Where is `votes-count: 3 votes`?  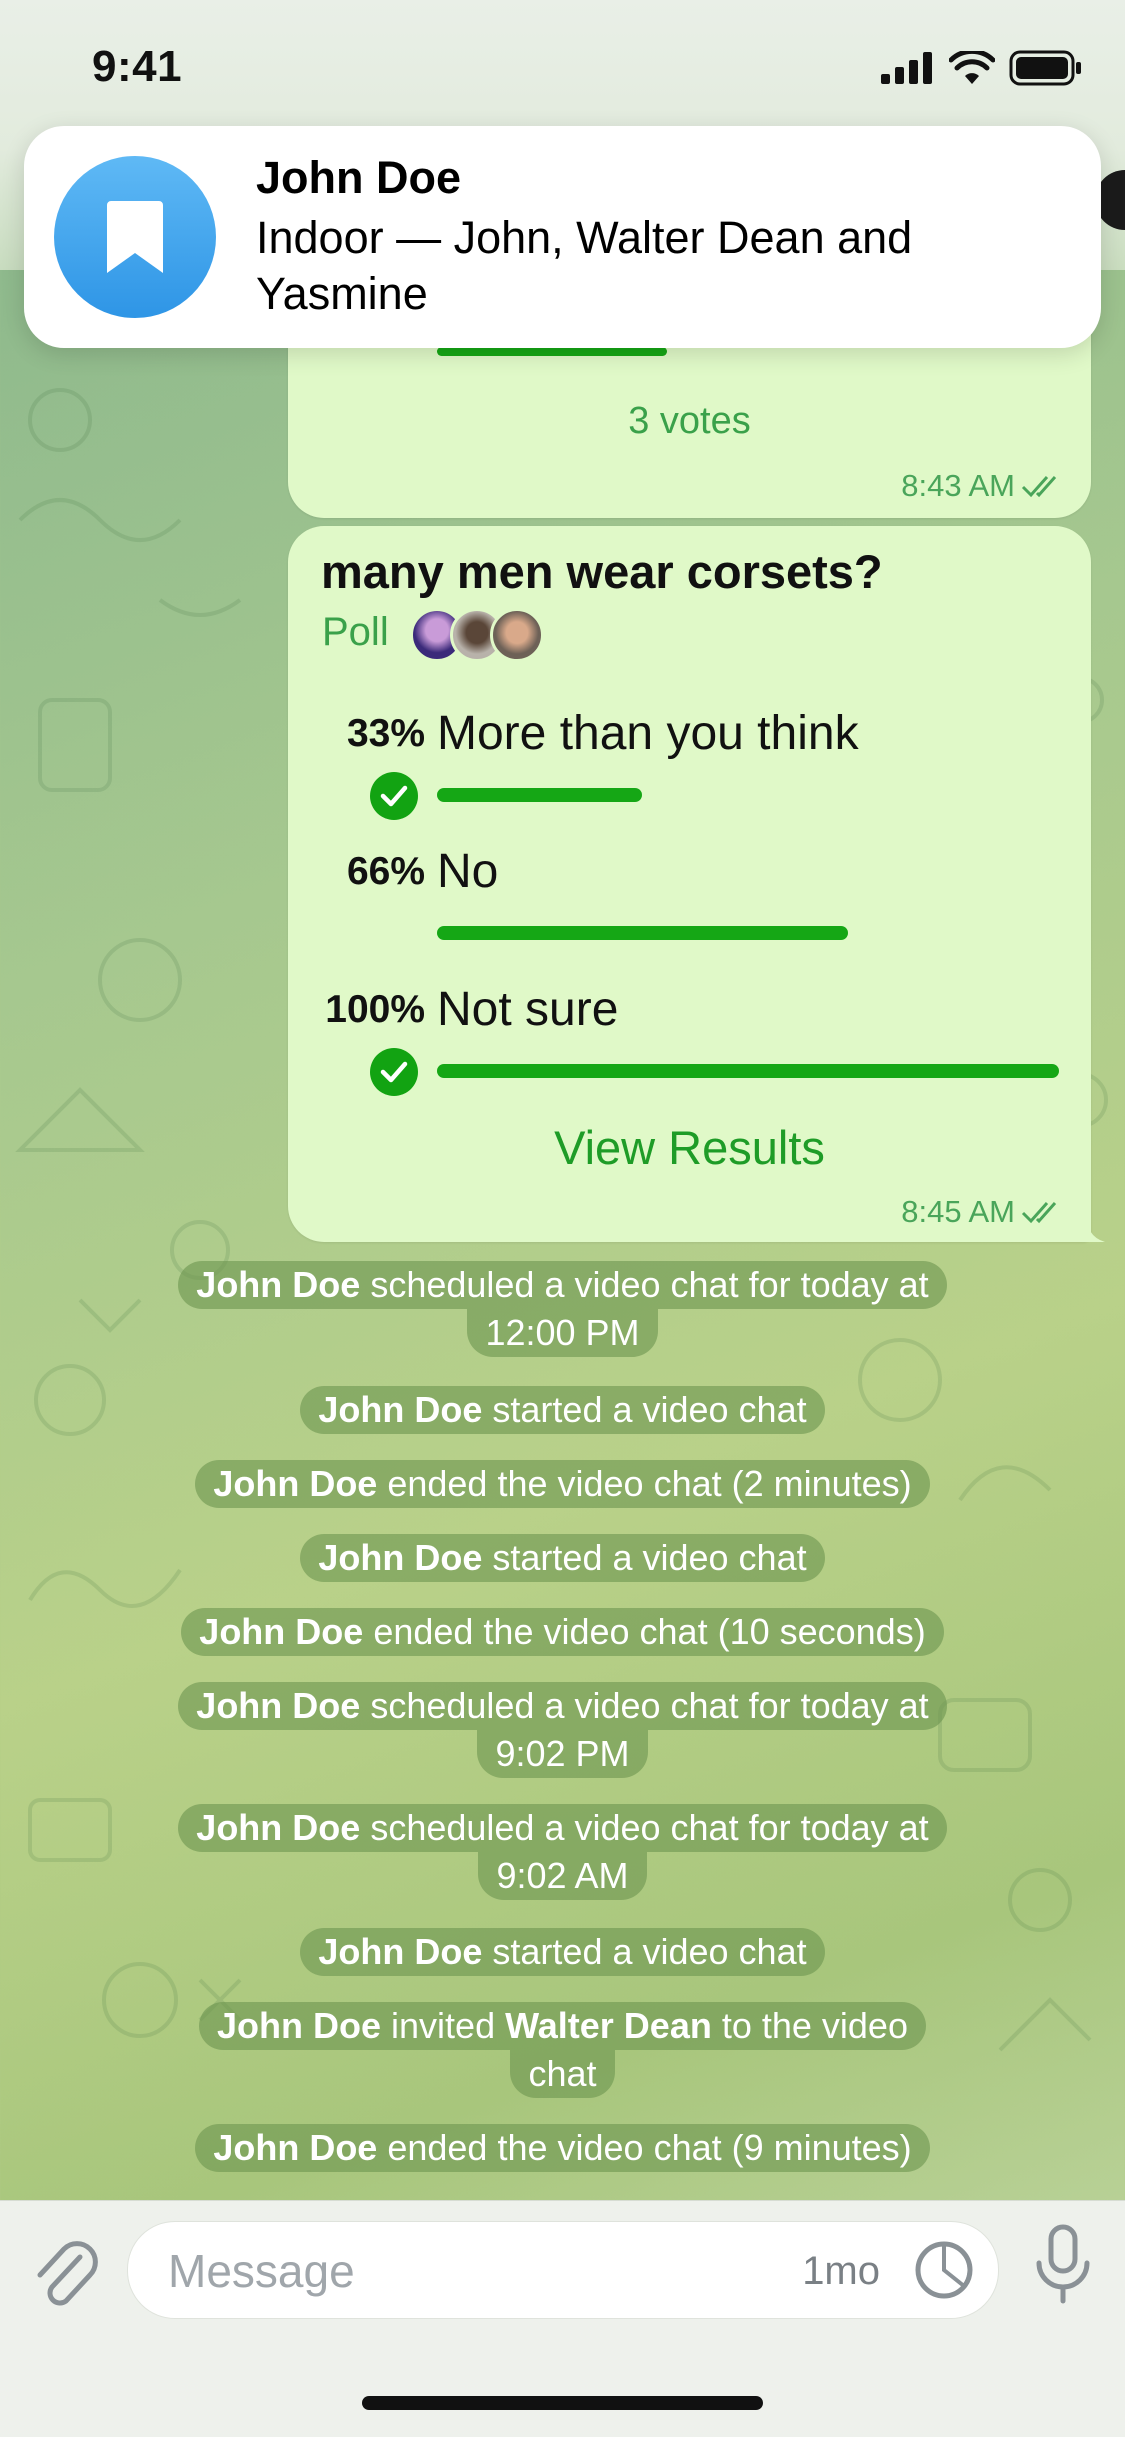
votes-count: 3 votes is located at coordinates (689, 421).